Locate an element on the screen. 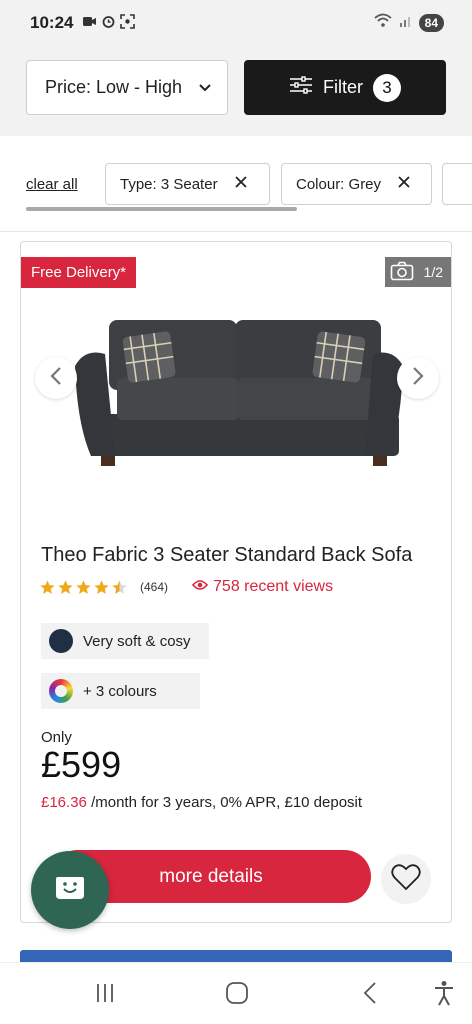 The height and width of the screenshot is (1024, 472). product-price: £599 is located at coordinates (81, 764).